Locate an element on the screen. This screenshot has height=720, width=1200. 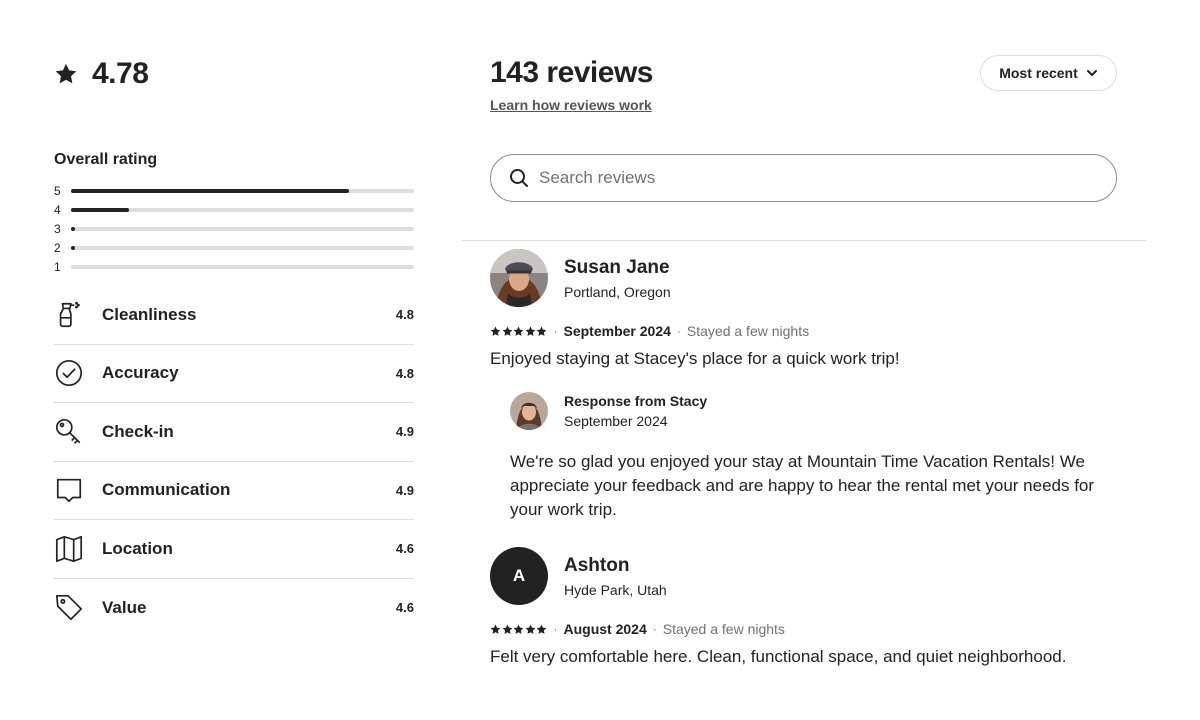
category-cleanliness: Cleanliness 4.8 is located at coordinates (234, 315).